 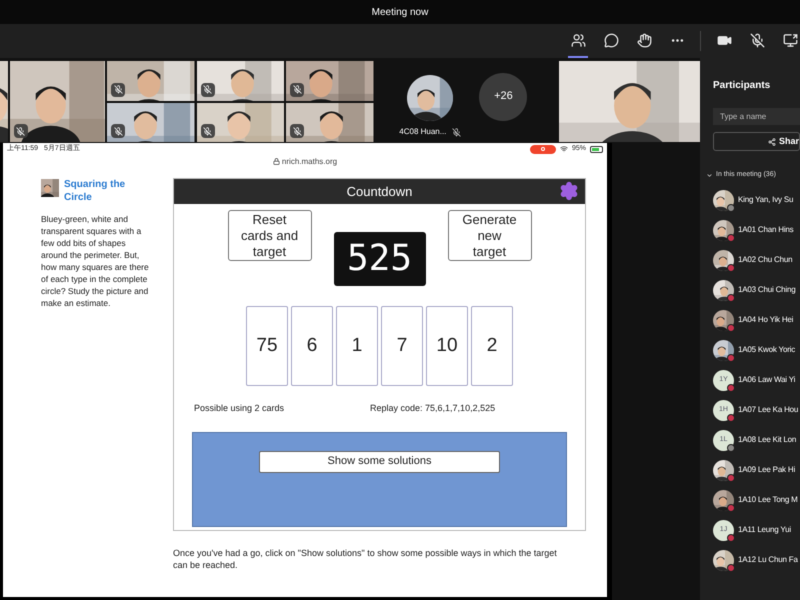 I want to click on target-display: 525, so click(x=380, y=259).